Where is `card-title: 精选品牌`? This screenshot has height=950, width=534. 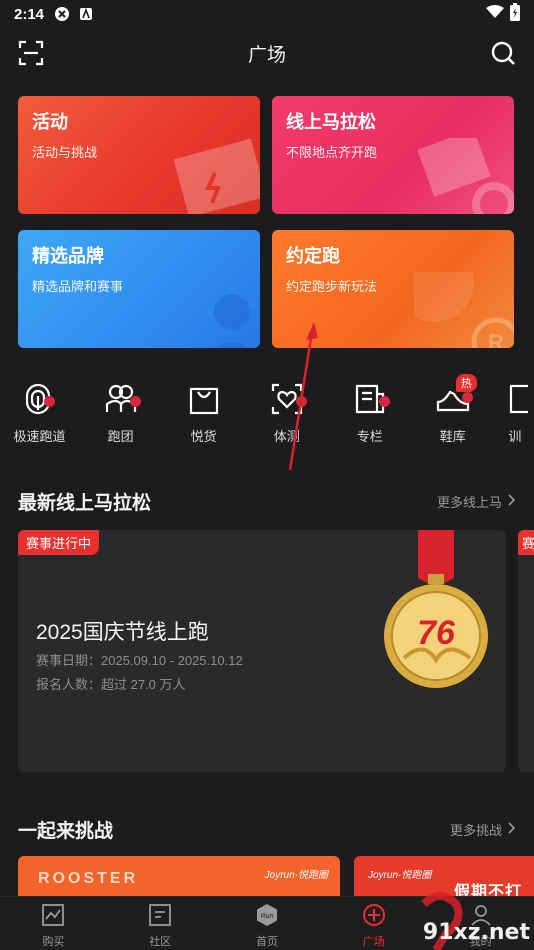
card-title: 精选品牌 is located at coordinates (68, 256).